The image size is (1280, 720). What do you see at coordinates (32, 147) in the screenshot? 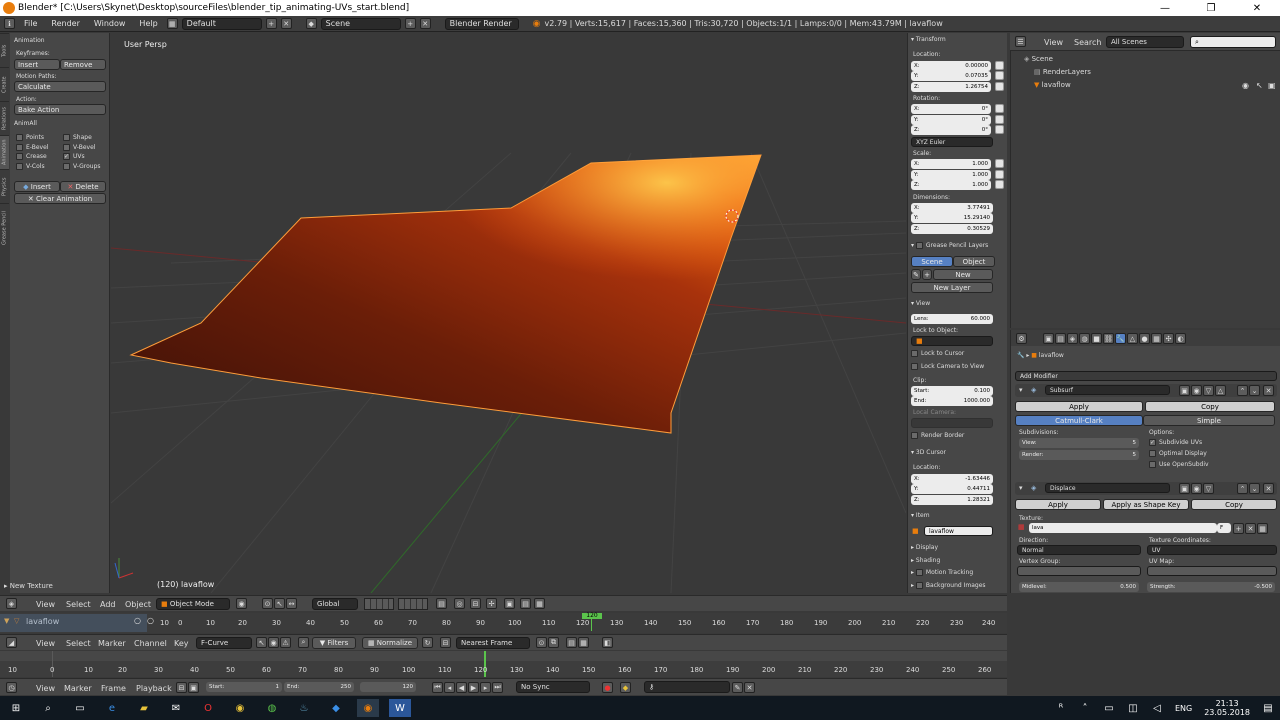
I see `e-bevel-checkbox: E-Bevel` at bounding box center [32, 147].